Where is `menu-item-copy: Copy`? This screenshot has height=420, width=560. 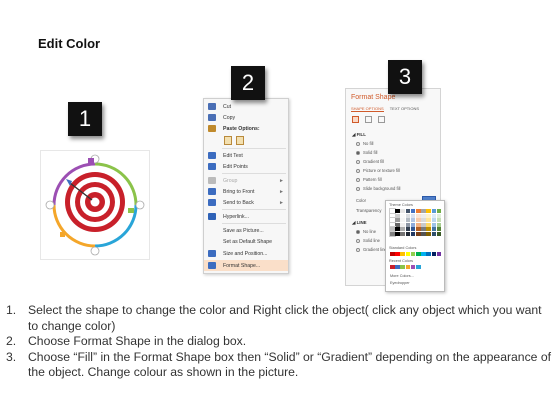 menu-item-copy: Copy is located at coordinates (246, 117).